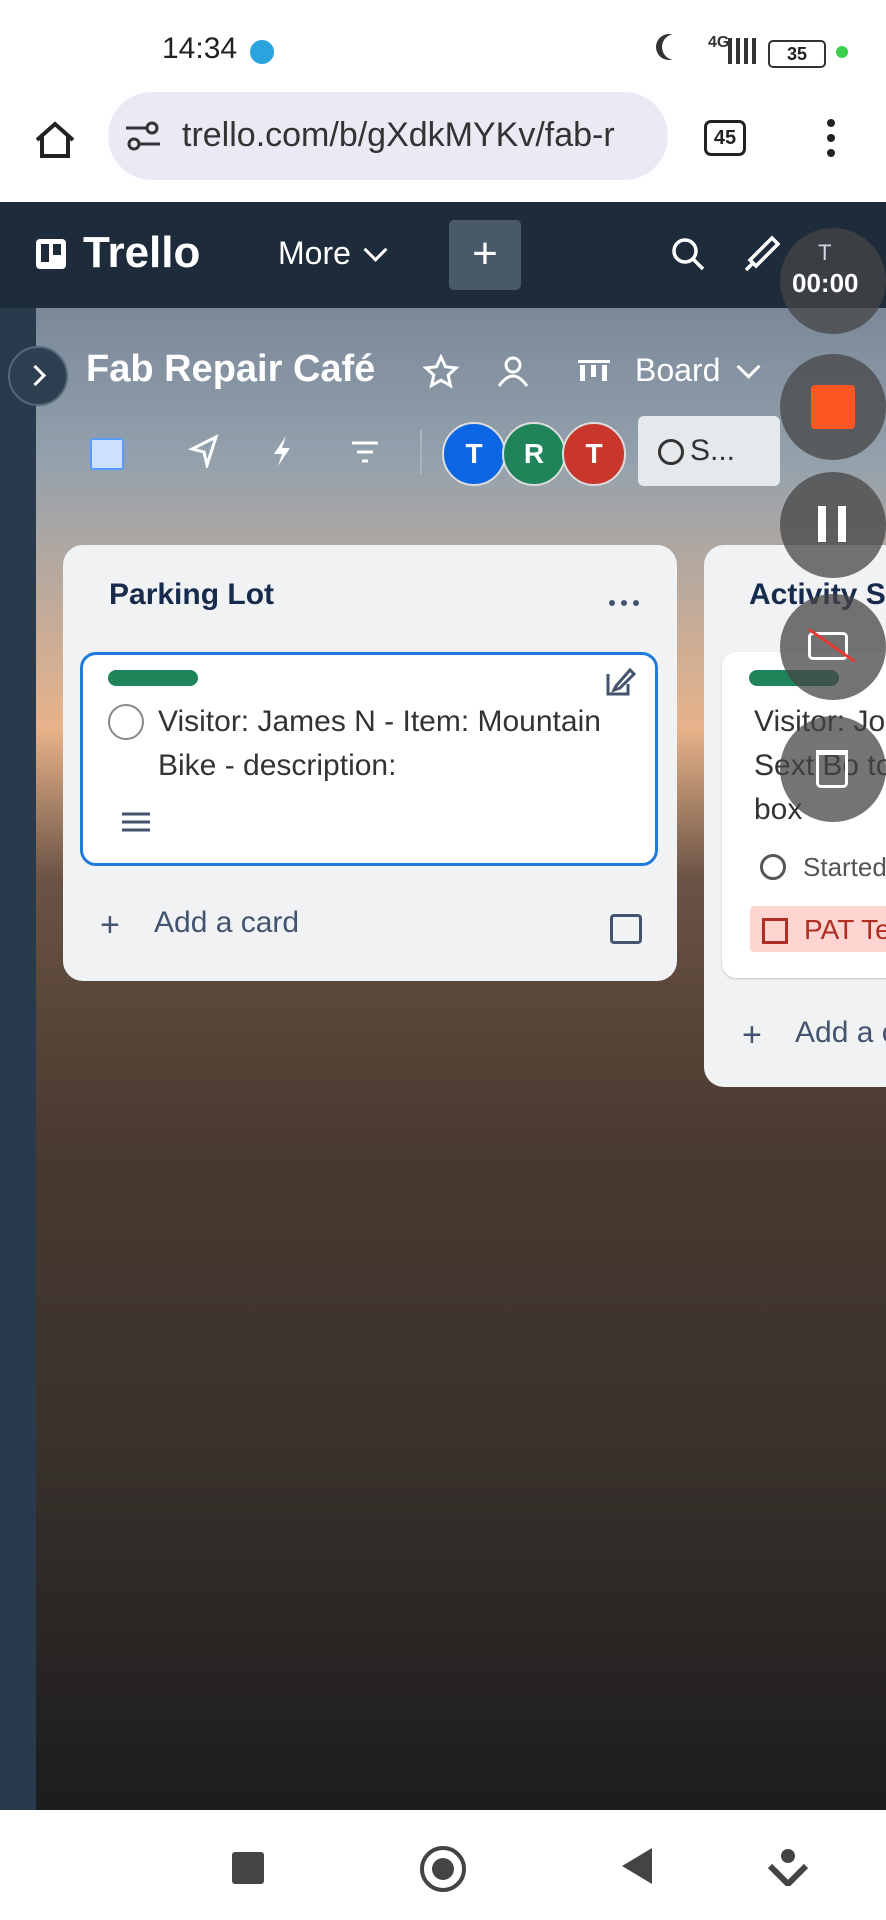 The width and height of the screenshot is (886, 1920). I want to click on card-start-badge: Started, so click(844, 867).